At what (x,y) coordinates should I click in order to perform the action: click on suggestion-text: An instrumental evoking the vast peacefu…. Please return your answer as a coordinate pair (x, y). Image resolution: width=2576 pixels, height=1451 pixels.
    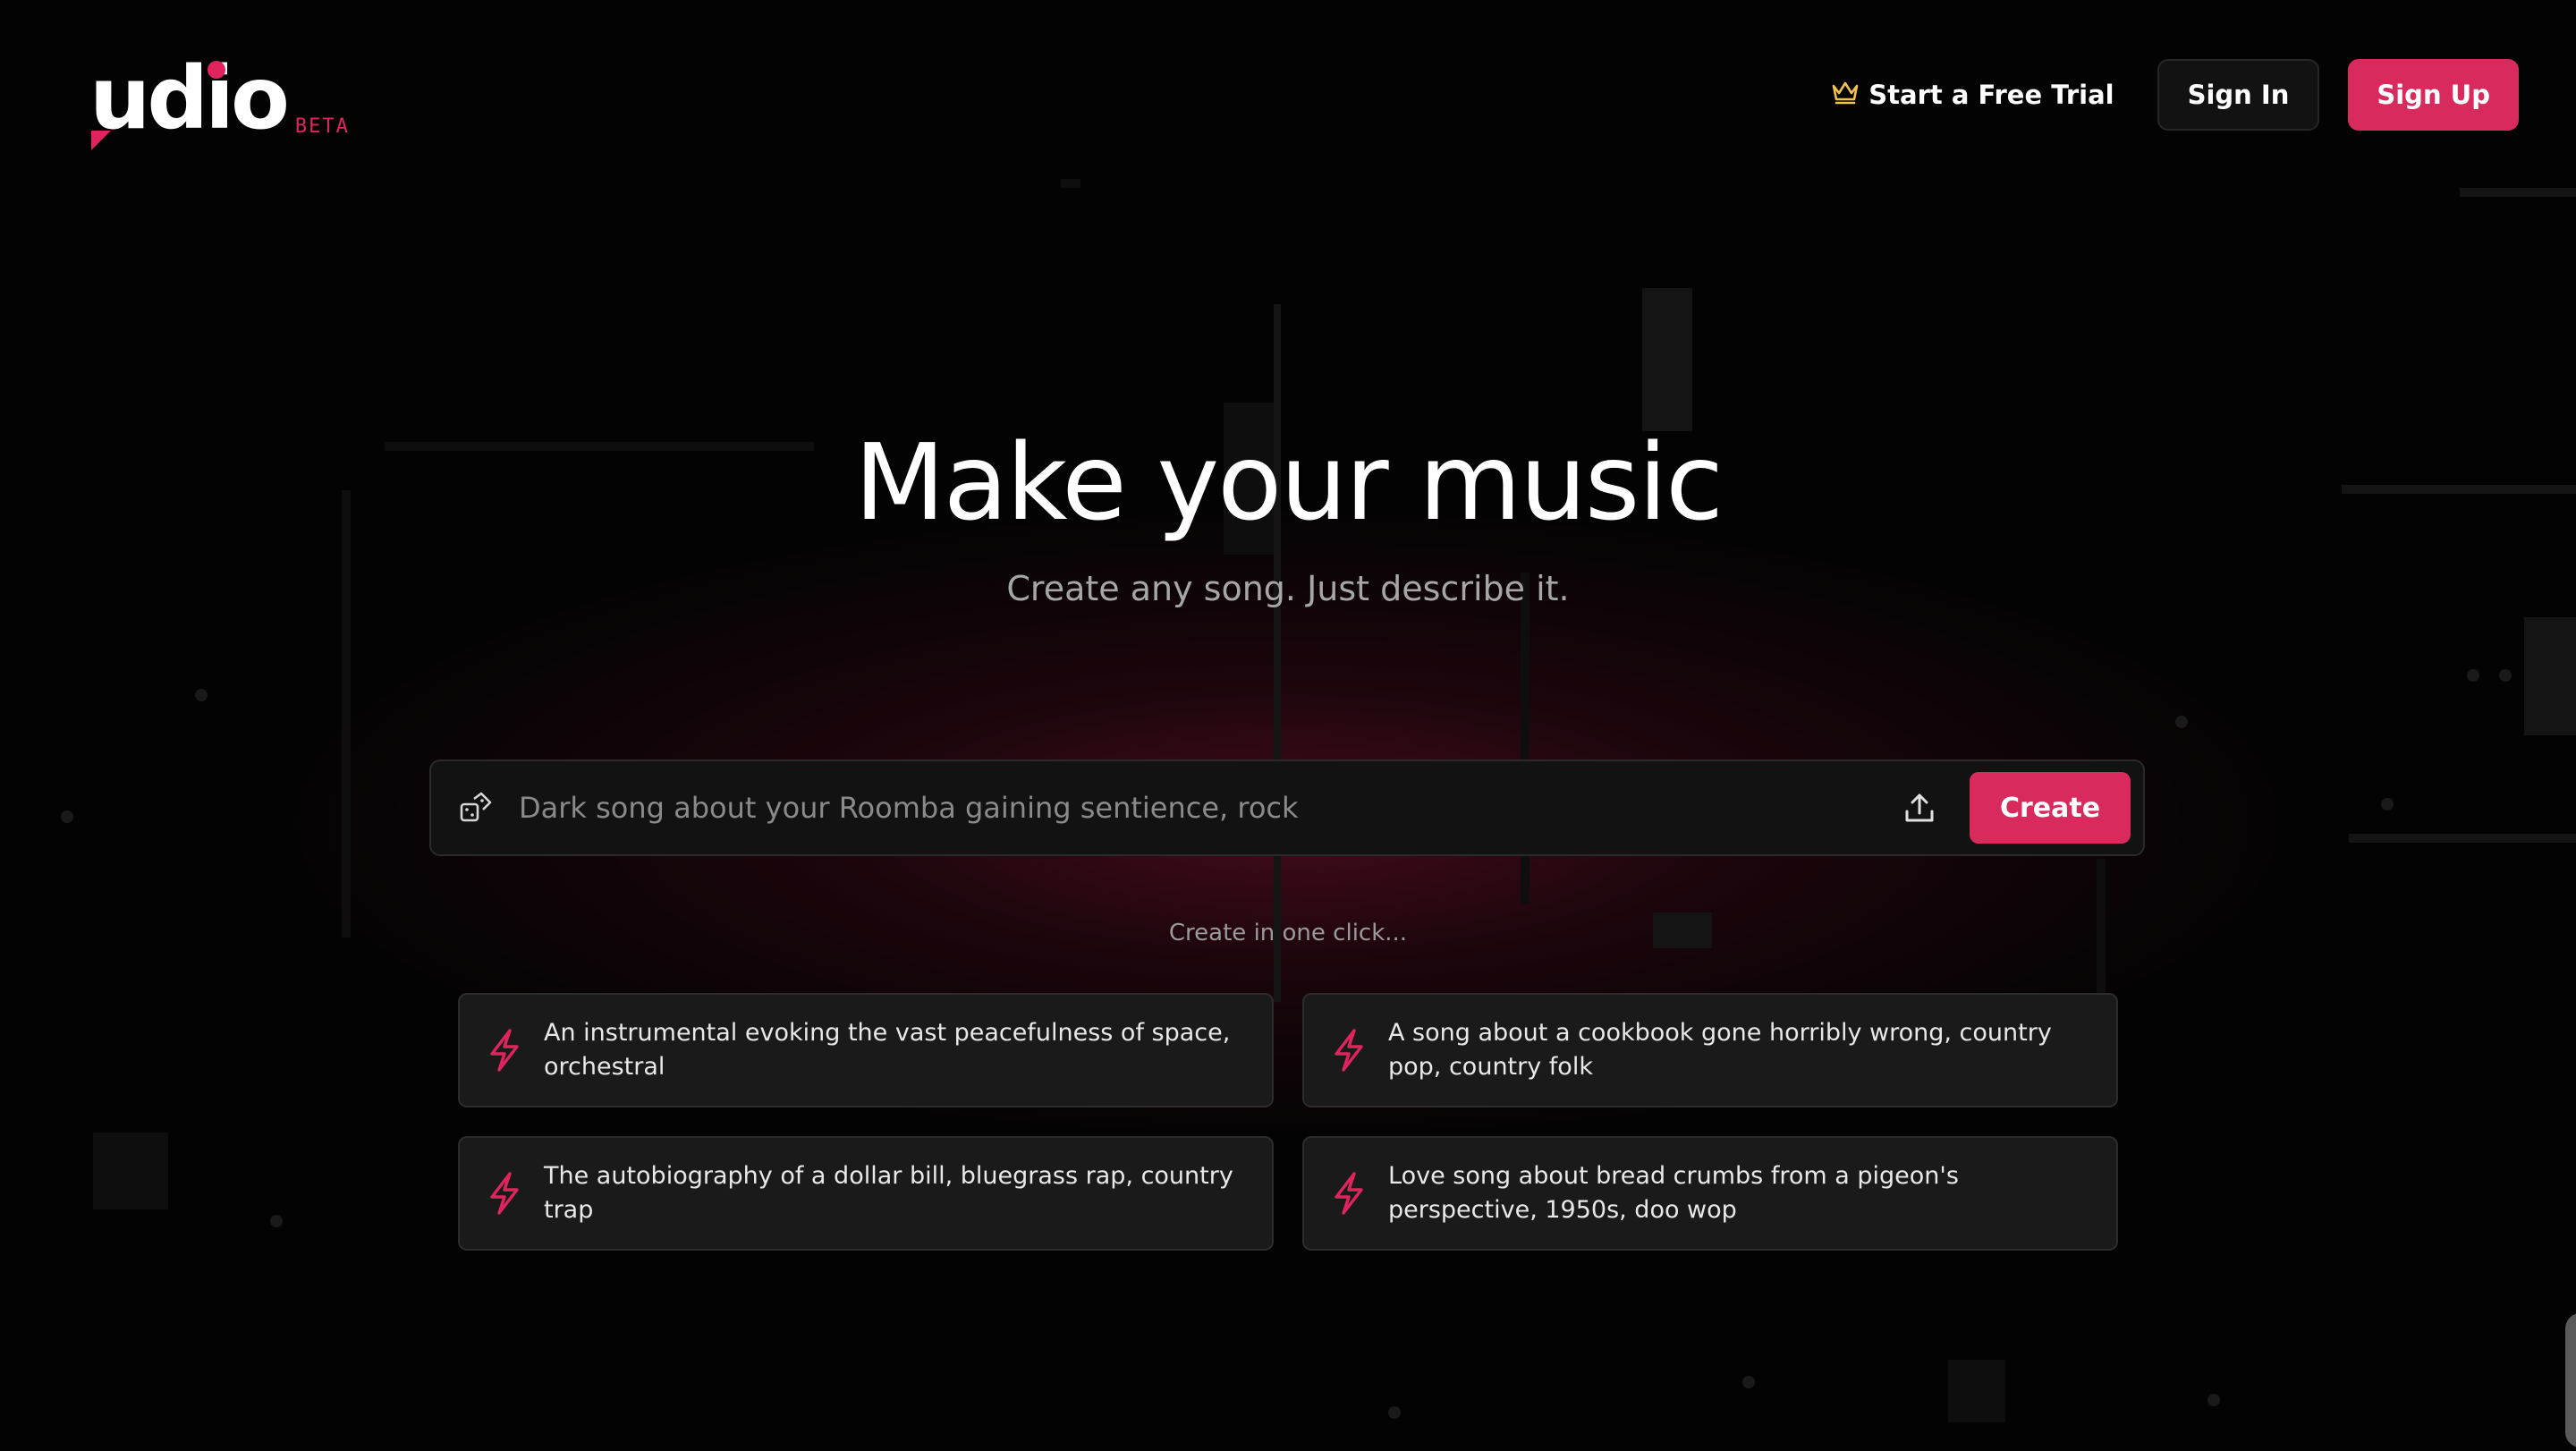
    Looking at the image, I should click on (887, 1050).